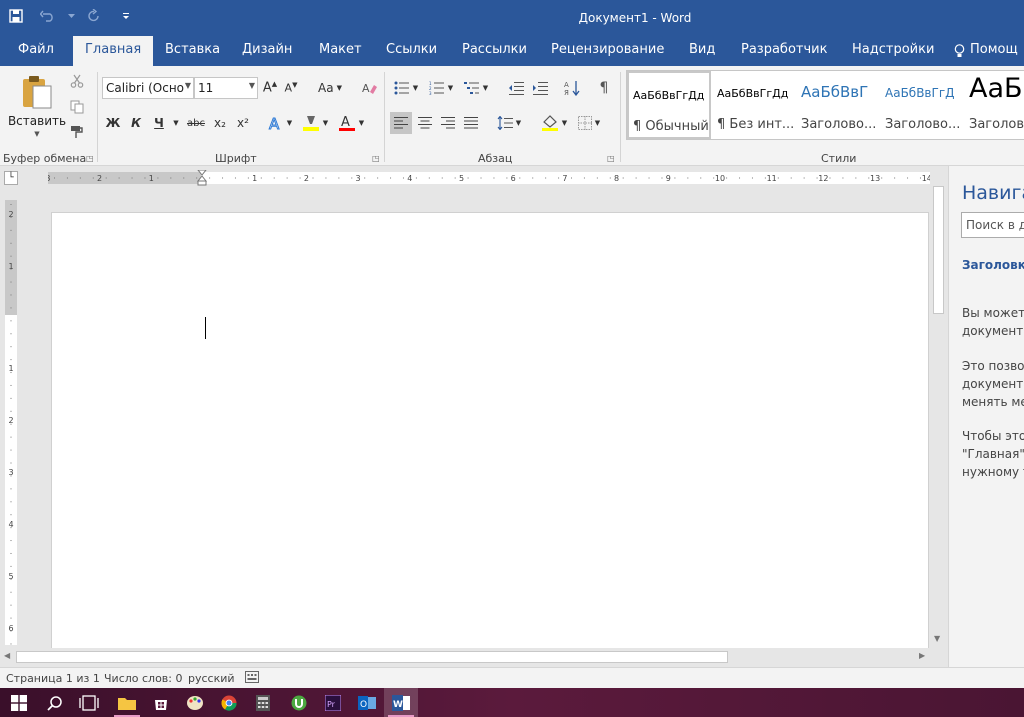 Image resolution: width=1024 pixels, height=717 pixels. I want to click on line-spacing-button: ▼, so click(509, 123).